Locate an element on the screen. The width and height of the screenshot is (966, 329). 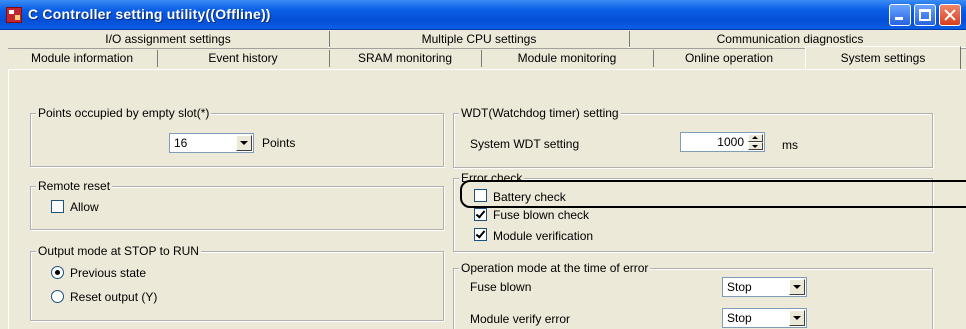
points-select: 16 is located at coordinates (211, 143).